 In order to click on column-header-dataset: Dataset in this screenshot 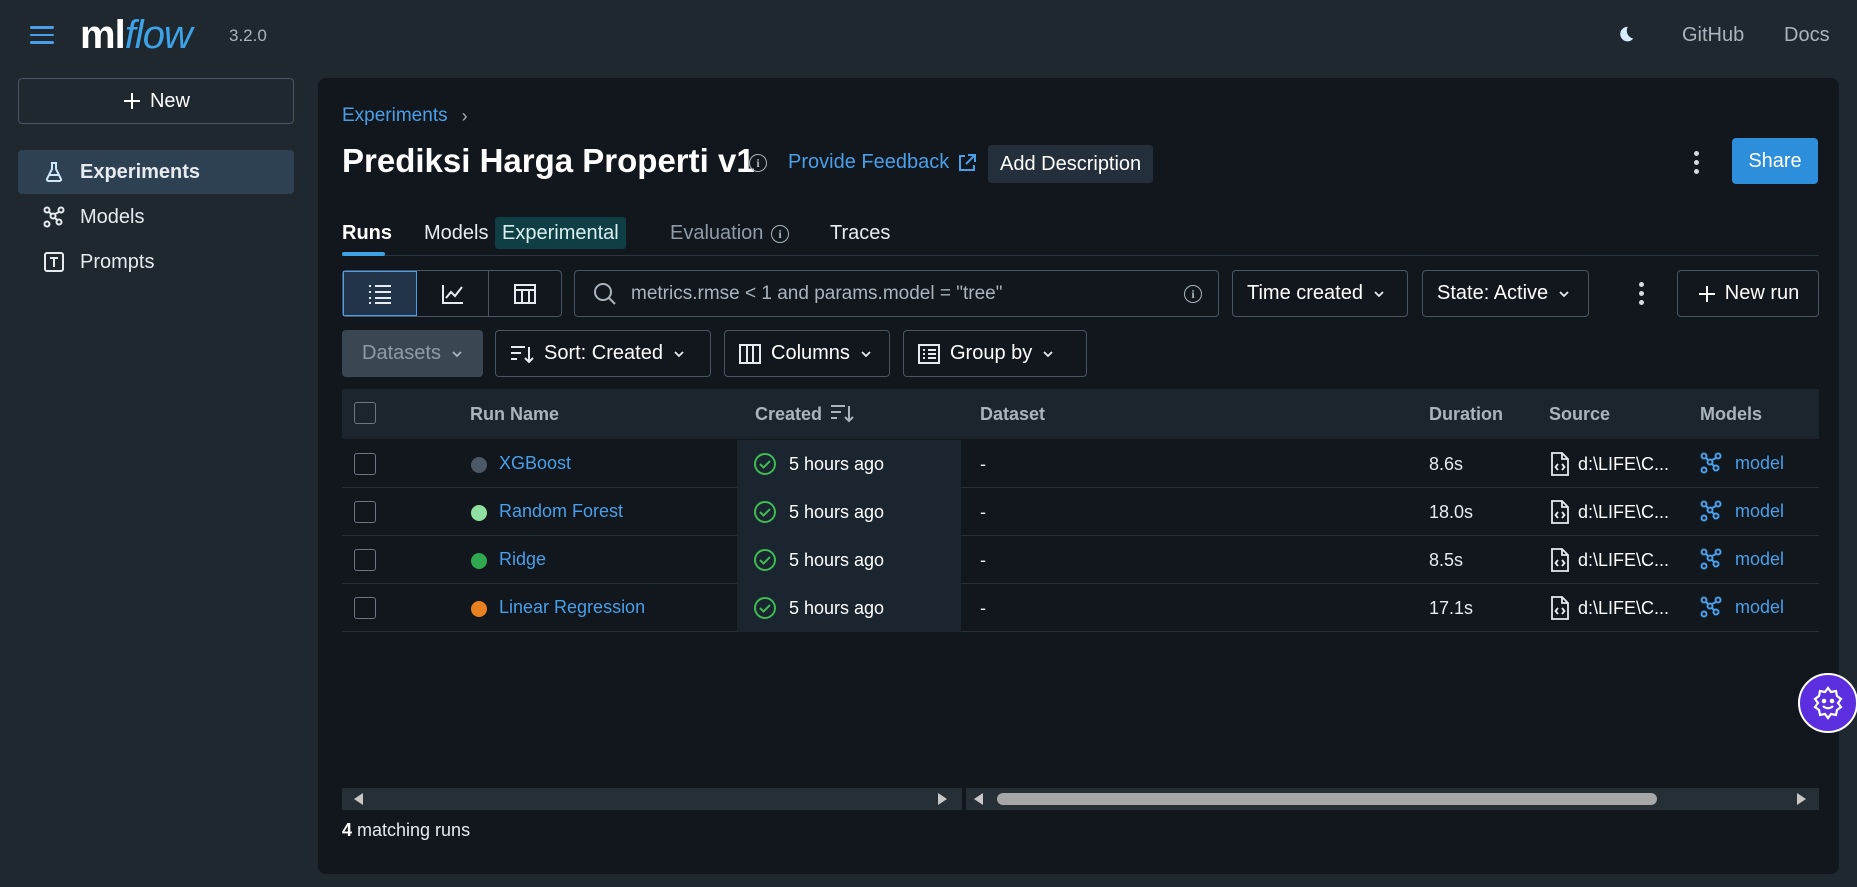, I will do `click(1012, 414)`.